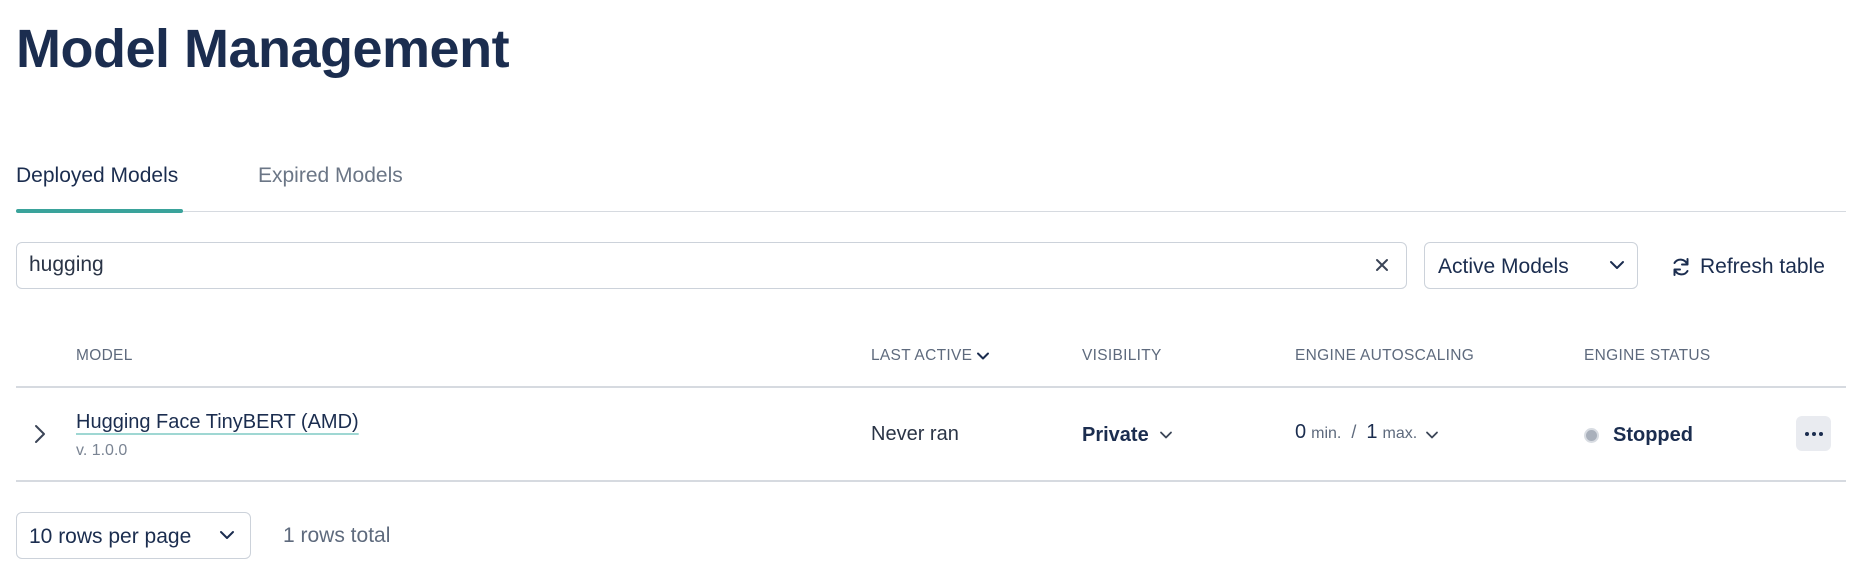 Image resolution: width=1853 pixels, height=571 pixels. Describe the element at coordinates (922, 355) in the screenshot. I see `column-header-last-active-label: LAST ACTIVE` at that location.